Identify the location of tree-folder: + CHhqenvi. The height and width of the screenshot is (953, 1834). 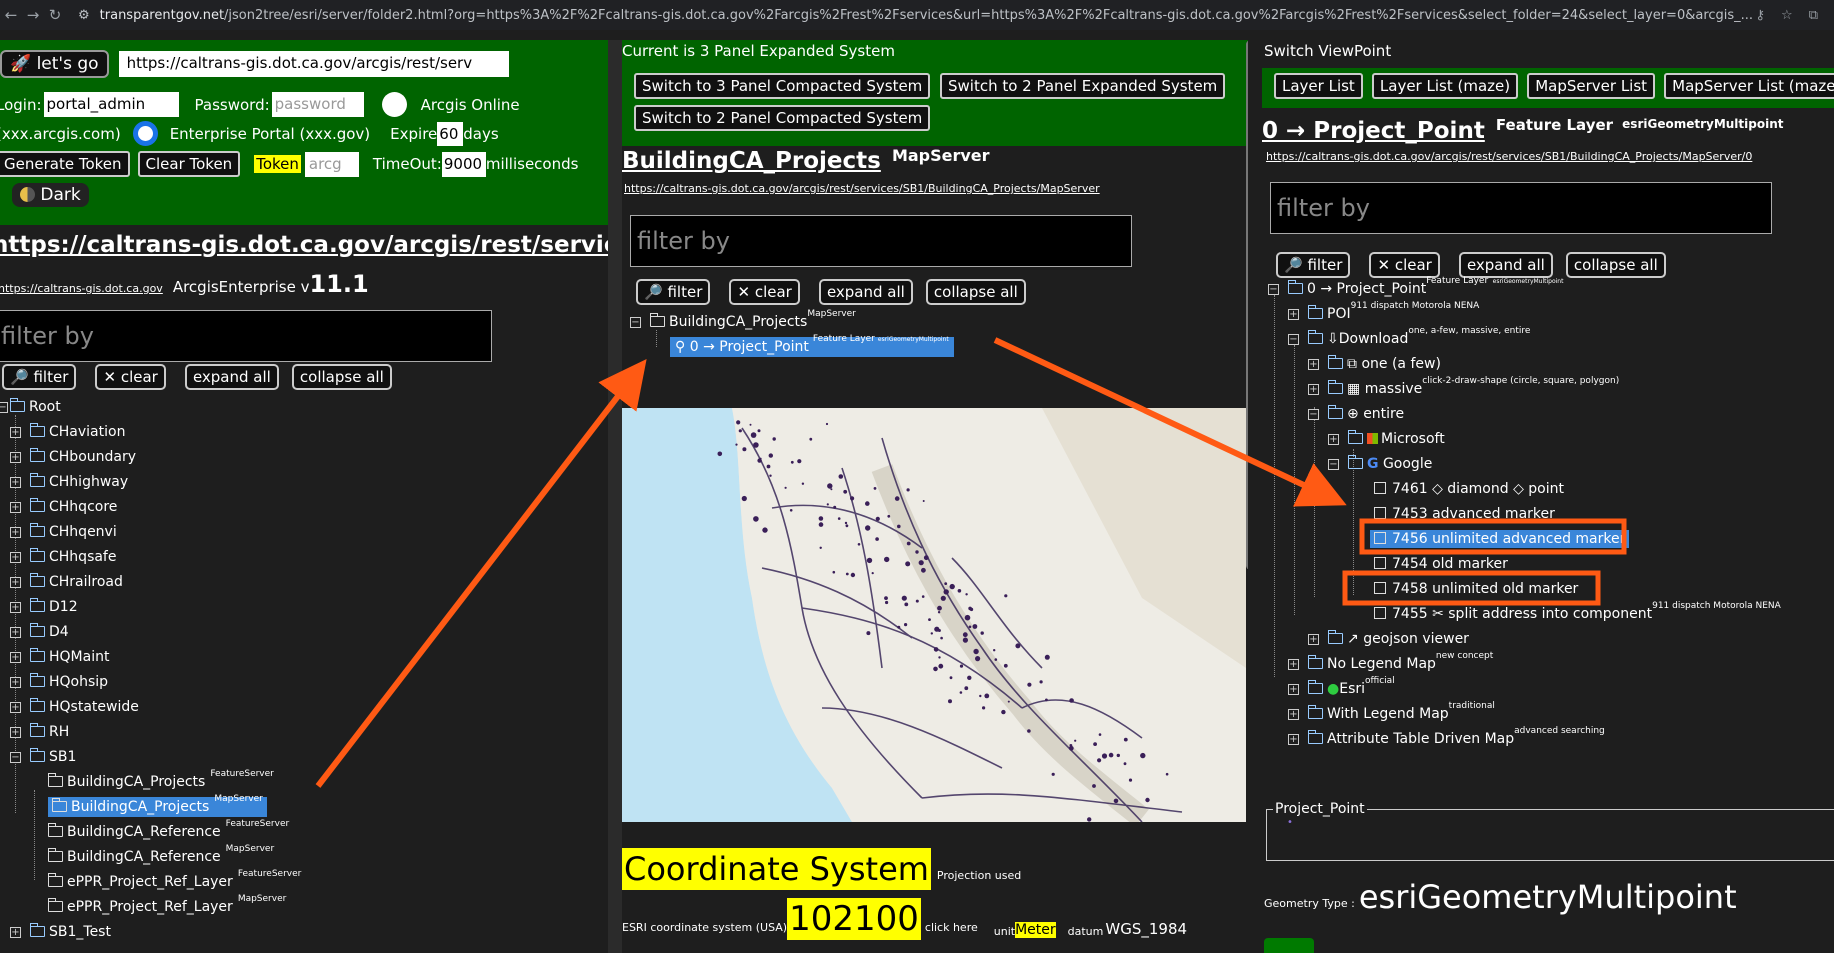
(304, 532).